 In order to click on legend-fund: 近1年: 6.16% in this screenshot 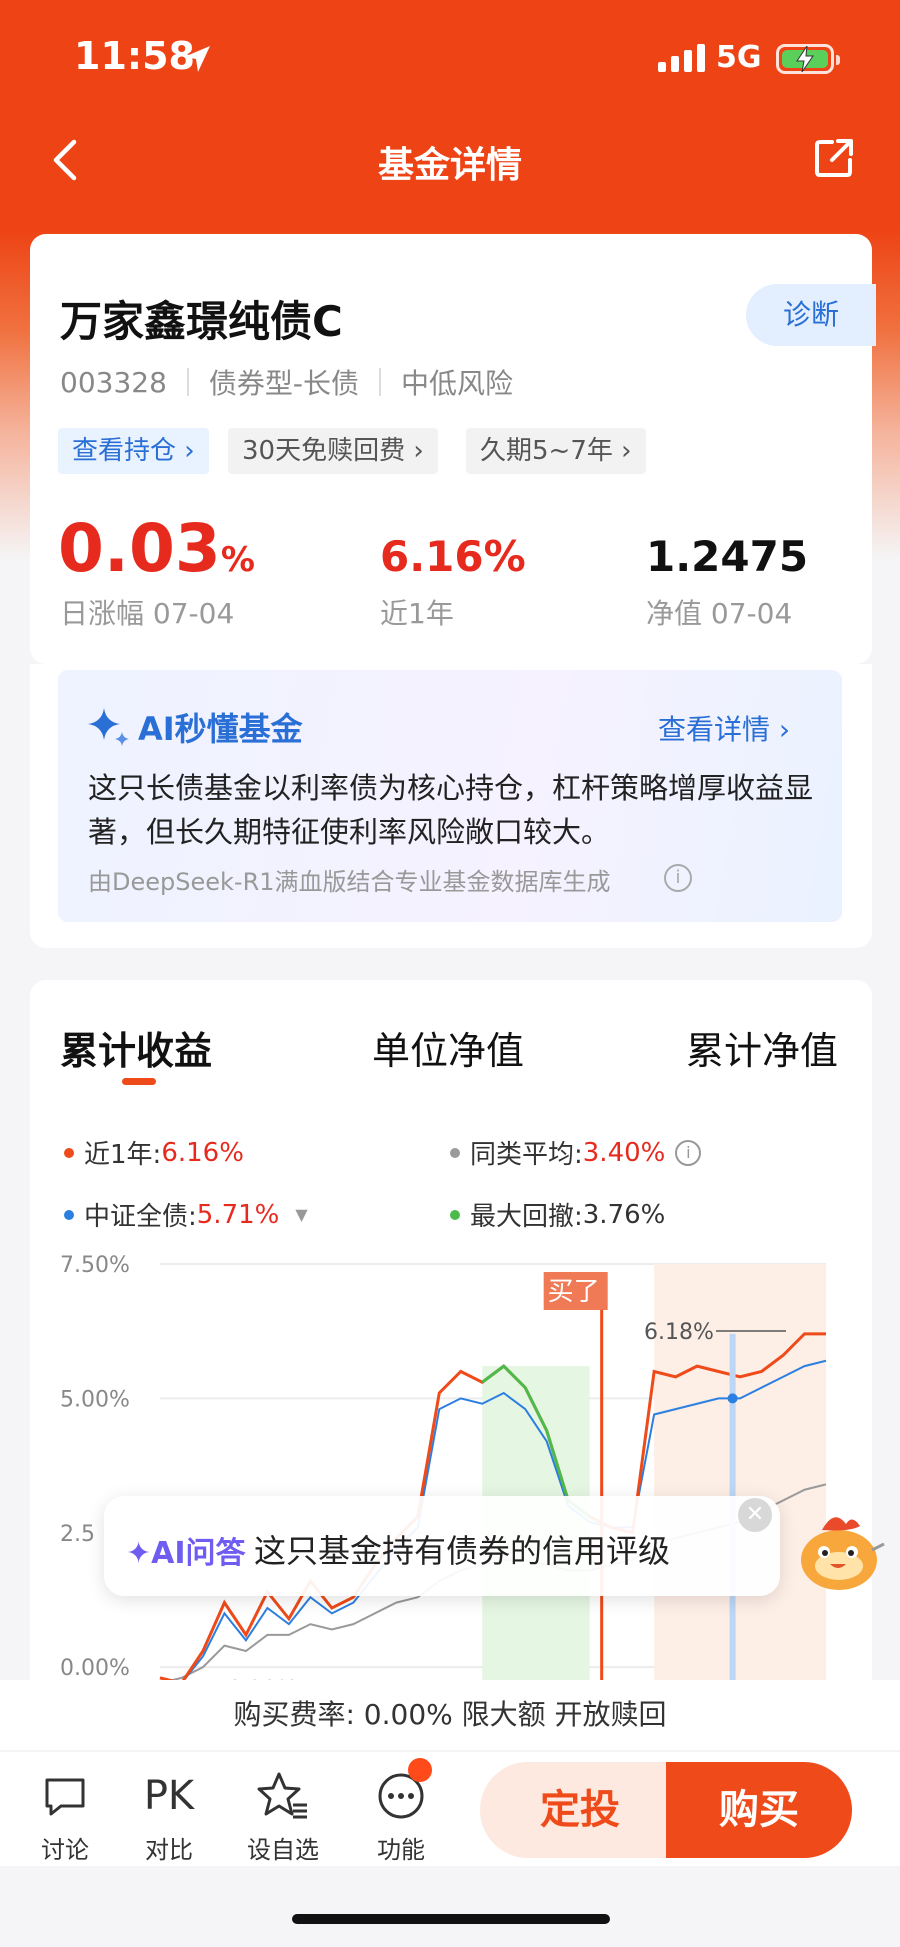, I will do `click(154, 1152)`.